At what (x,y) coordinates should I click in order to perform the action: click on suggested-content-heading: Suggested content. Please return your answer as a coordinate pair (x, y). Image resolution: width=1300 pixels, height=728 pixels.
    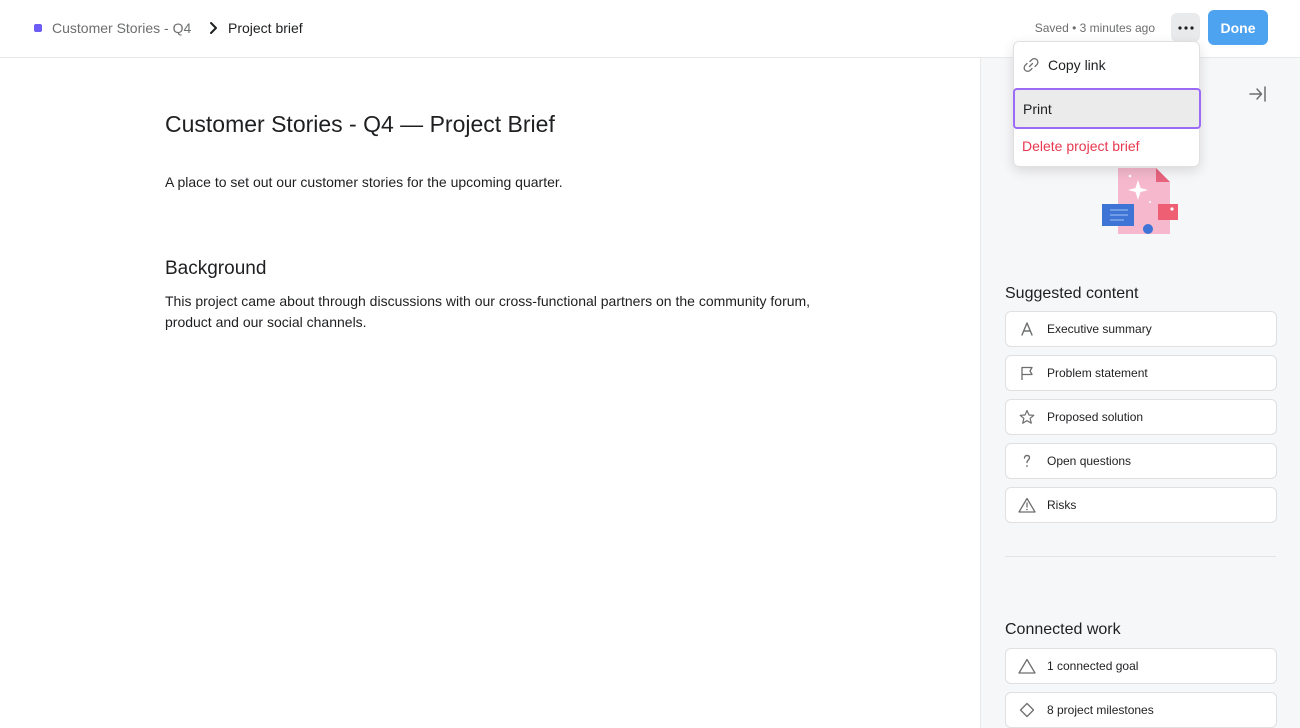
    Looking at the image, I should click on (1072, 293).